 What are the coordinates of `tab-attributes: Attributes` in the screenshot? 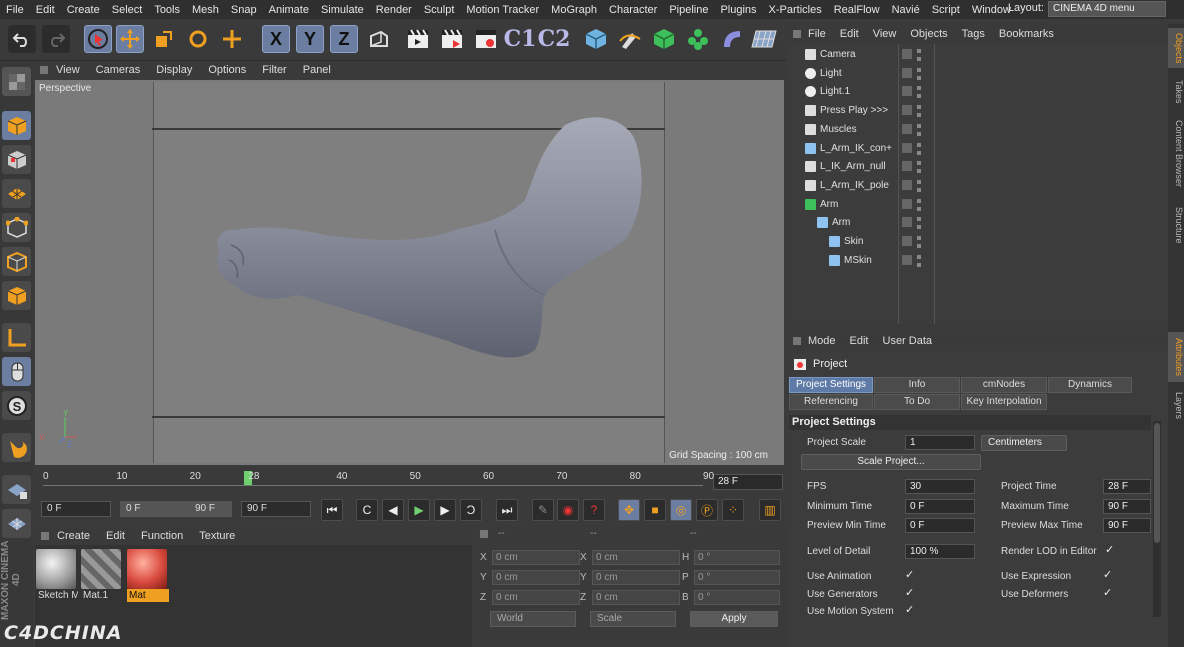 It's located at (1176, 357).